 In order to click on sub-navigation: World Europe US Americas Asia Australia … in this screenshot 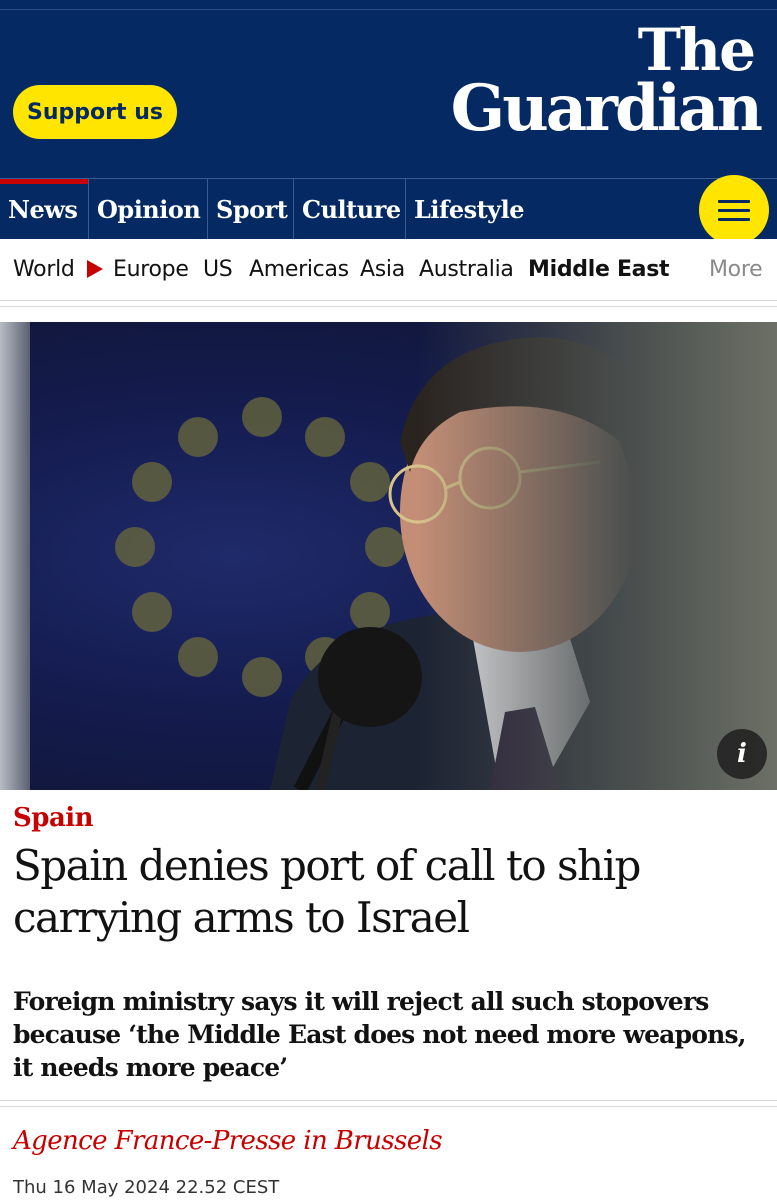, I will do `click(388, 270)`.